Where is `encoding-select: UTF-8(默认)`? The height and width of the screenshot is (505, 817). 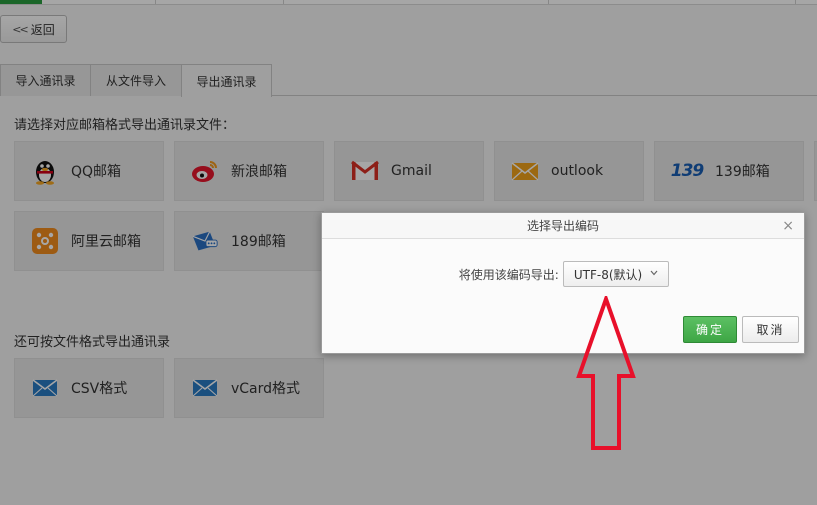 encoding-select: UTF-8(默认) is located at coordinates (616, 274).